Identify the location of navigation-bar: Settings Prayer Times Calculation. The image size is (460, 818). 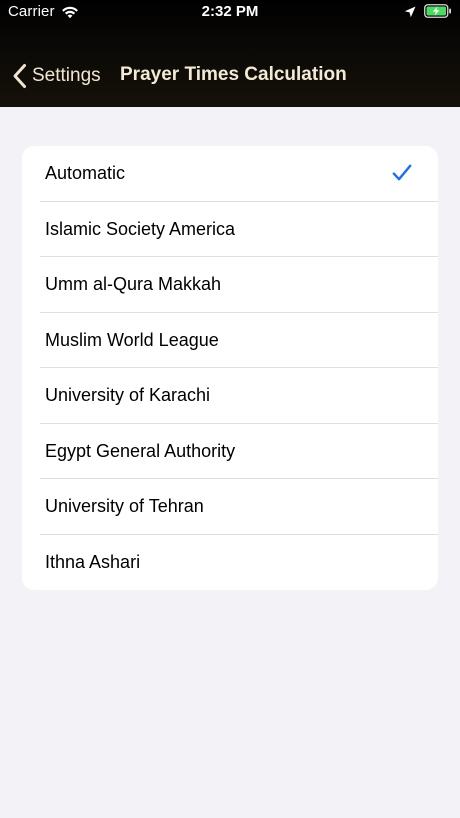
(230, 76).